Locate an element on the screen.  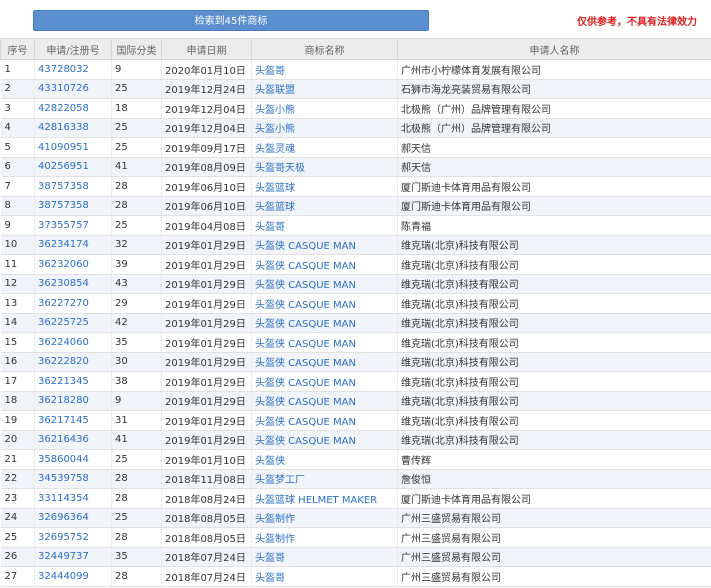
table-row: 5 41090951 25 2019年09月17日 头盔灵魂 郝天信 is located at coordinates (355, 147).